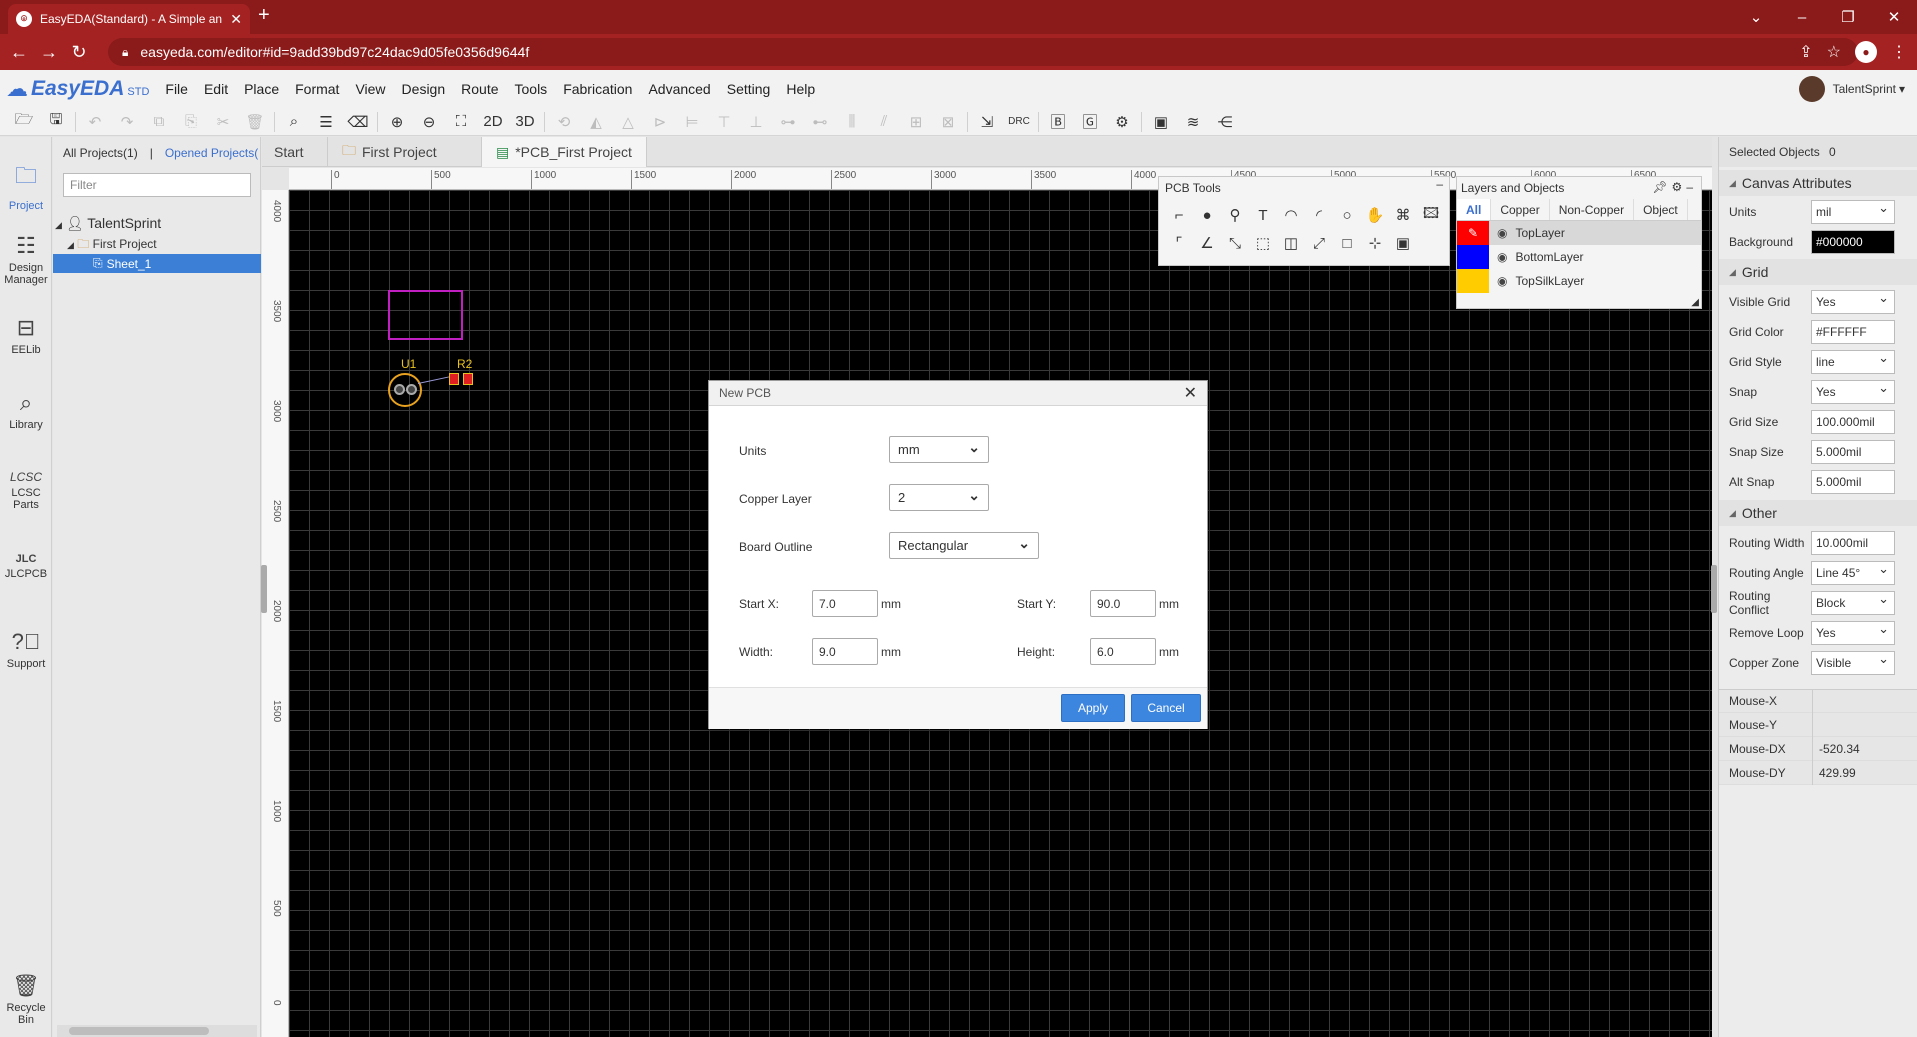 Image resolution: width=1917 pixels, height=1037 pixels. What do you see at coordinates (19, 52) in the screenshot?
I see `back-icon: ←` at bounding box center [19, 52].